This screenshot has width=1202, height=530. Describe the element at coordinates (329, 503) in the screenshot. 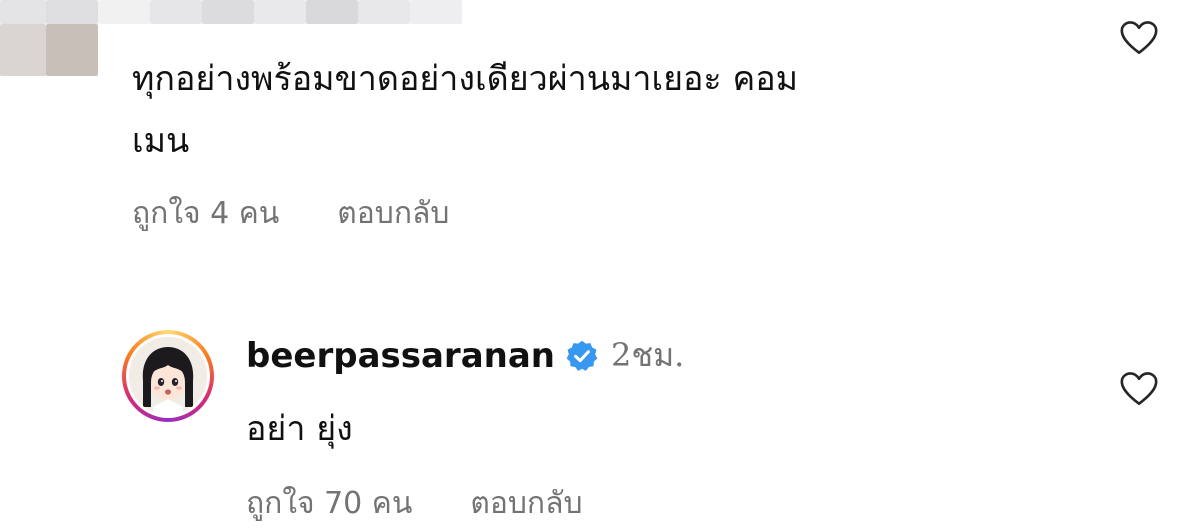

I see `comment-2-likes: ถูกใจ 70 คน` at that location.